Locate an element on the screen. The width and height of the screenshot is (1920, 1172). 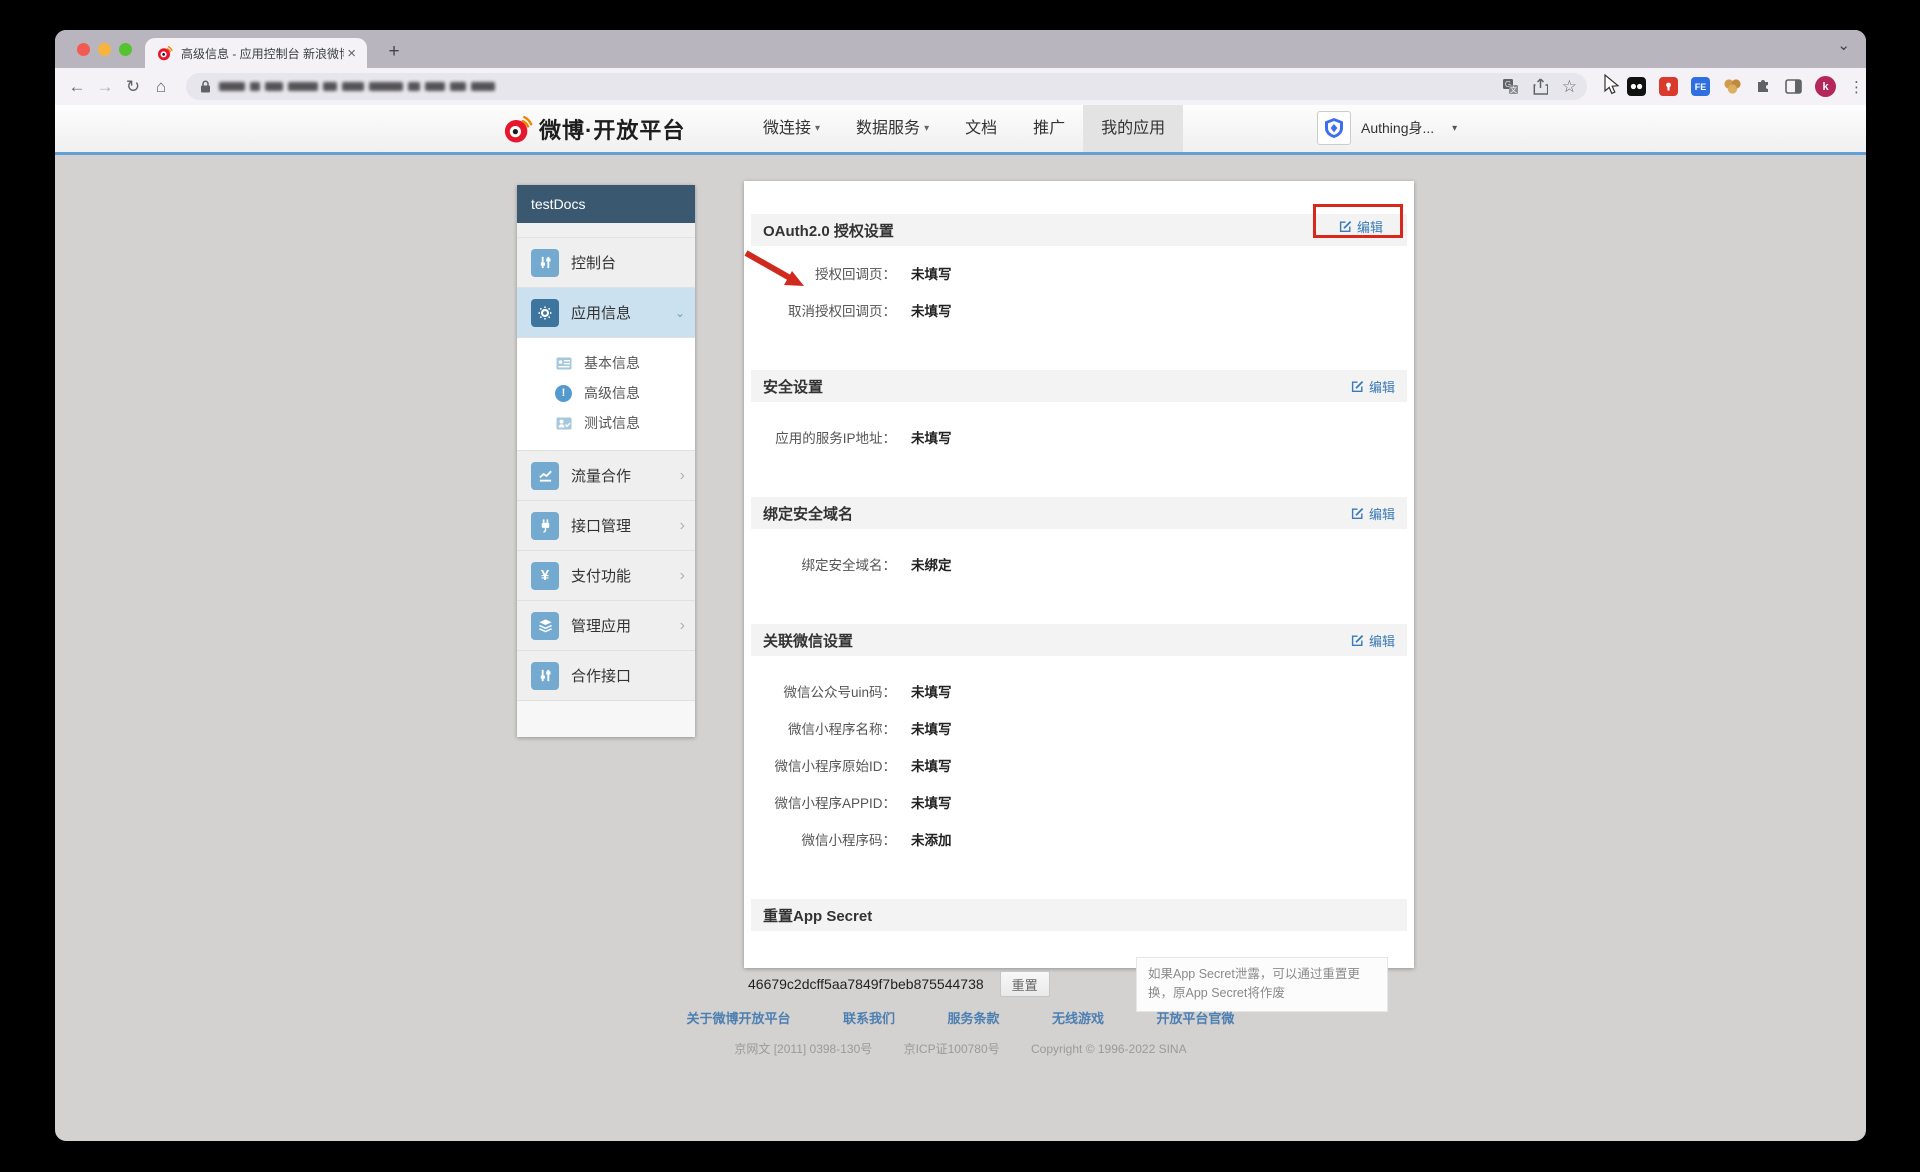
lock-icon is located at coordinates (205, 86).